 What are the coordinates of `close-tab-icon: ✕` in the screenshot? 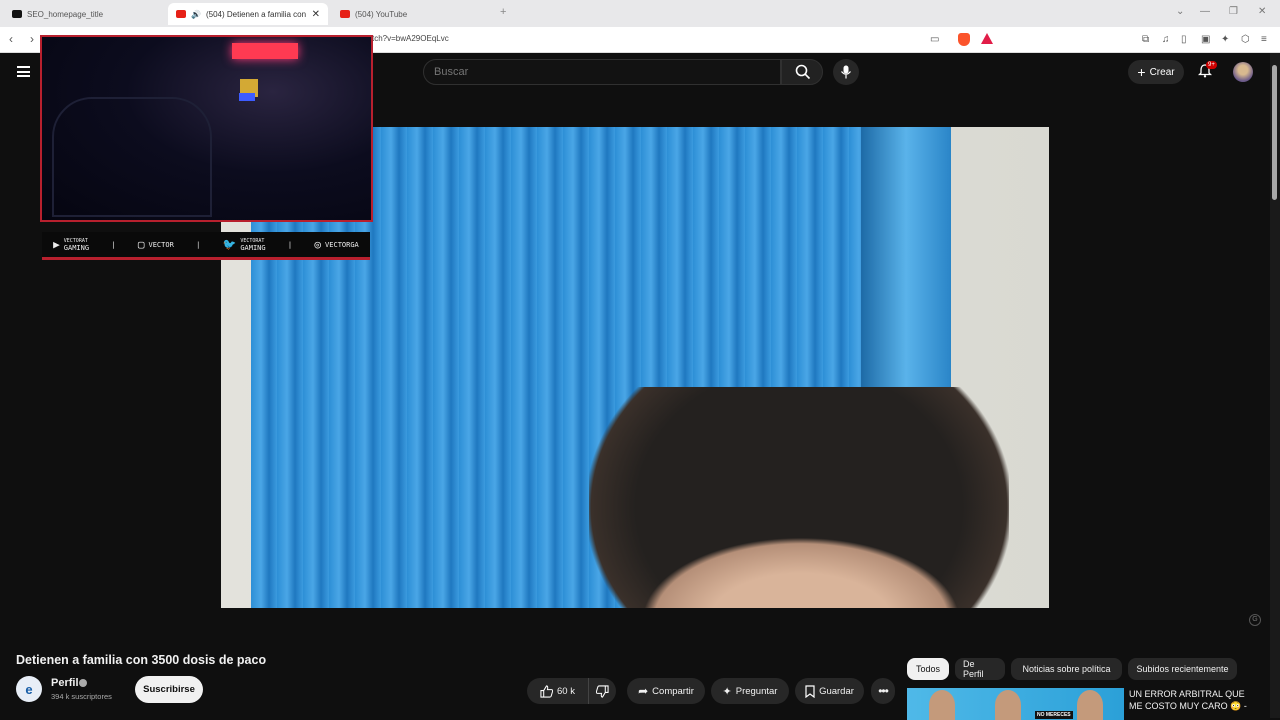 It's located at (316, 14).